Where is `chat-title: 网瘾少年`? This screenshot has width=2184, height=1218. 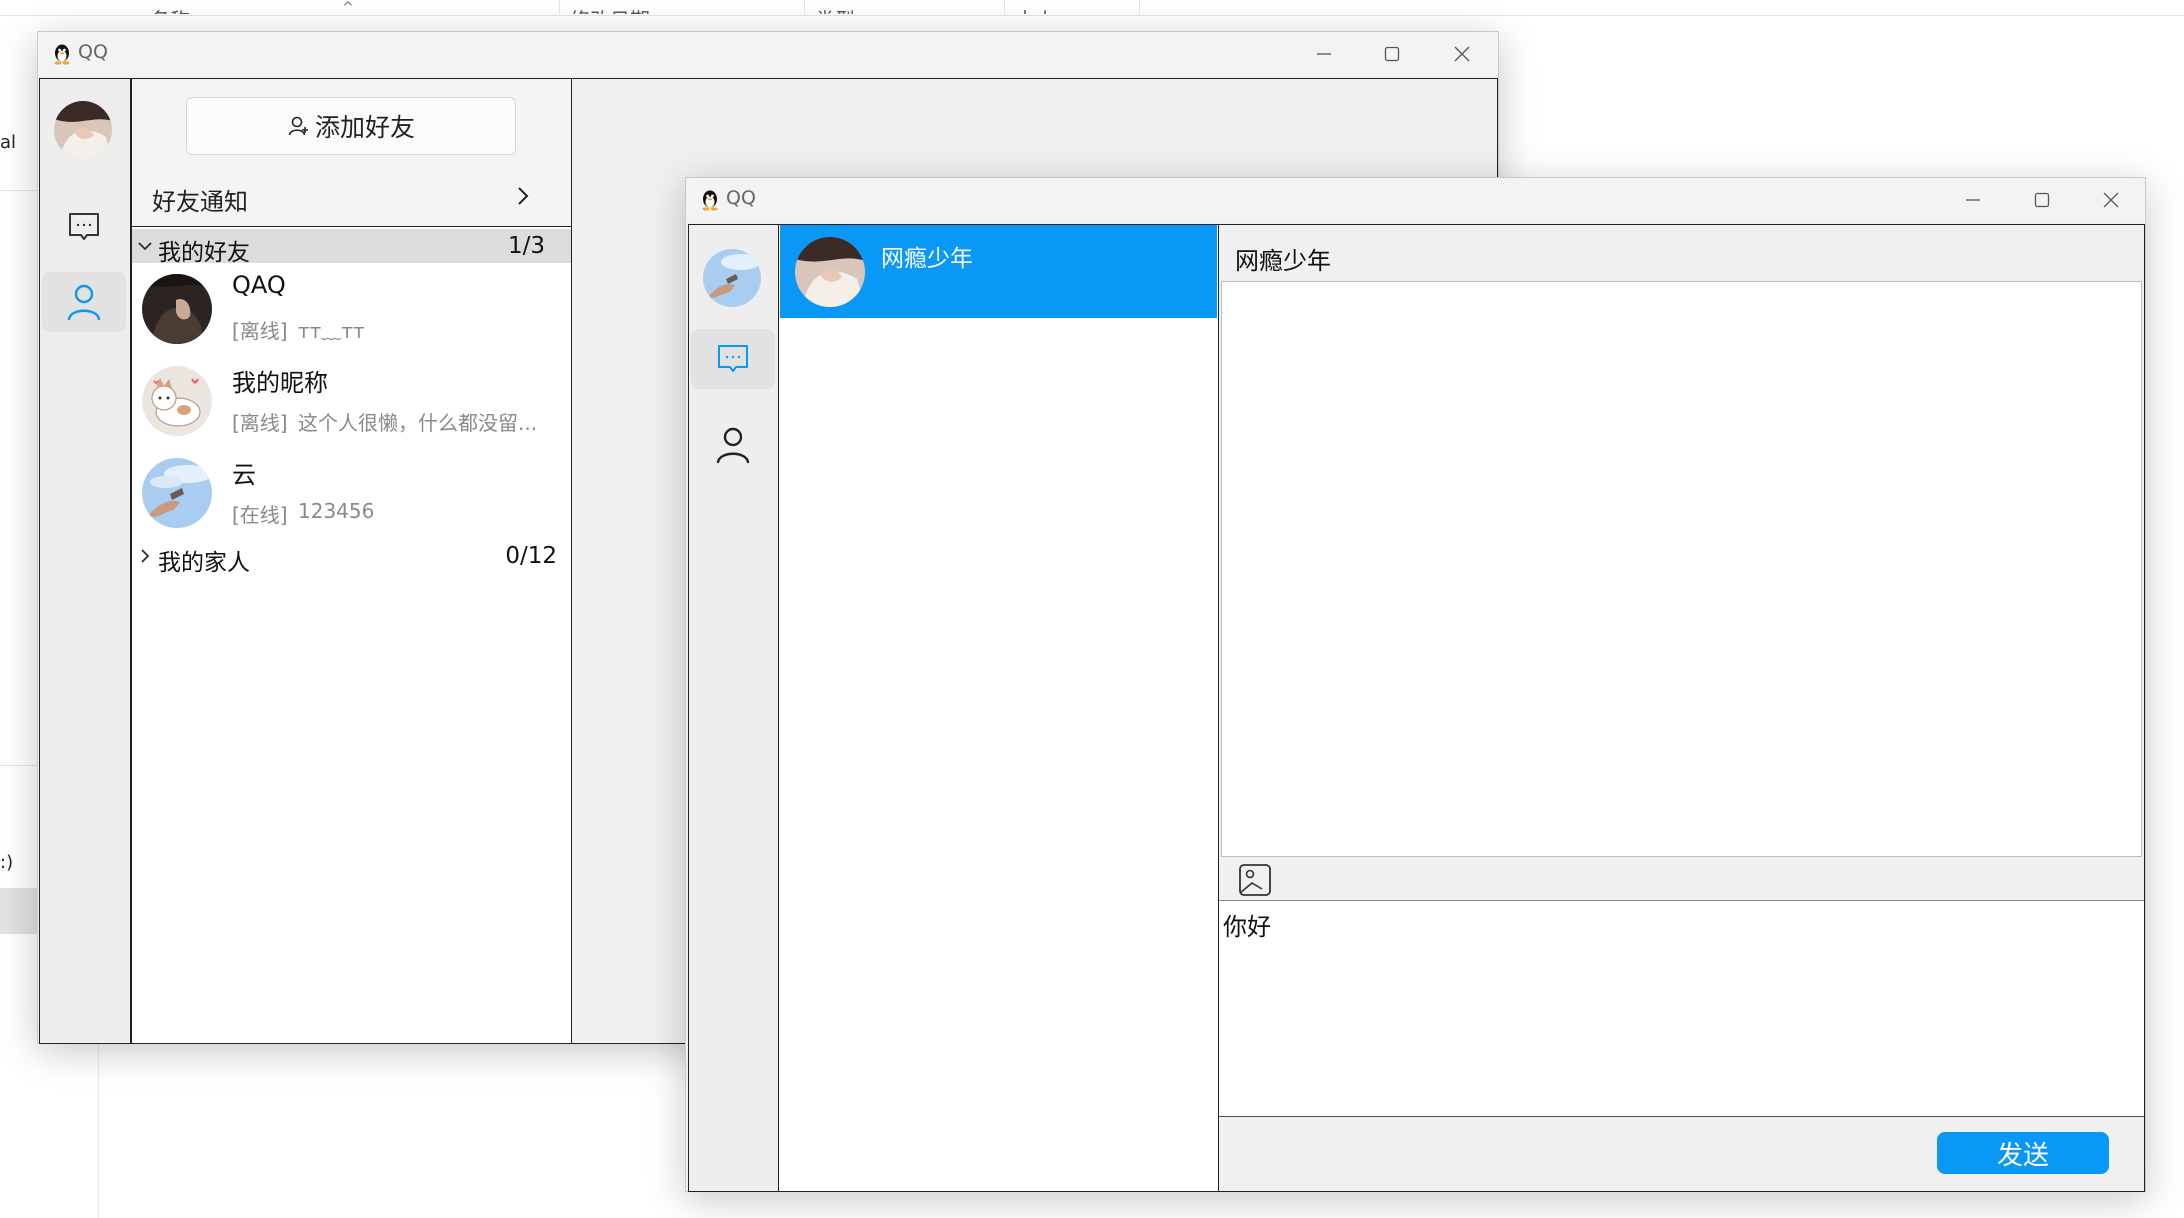
chat-title: 网瘾少年 is located at coordinates (1283, 261).